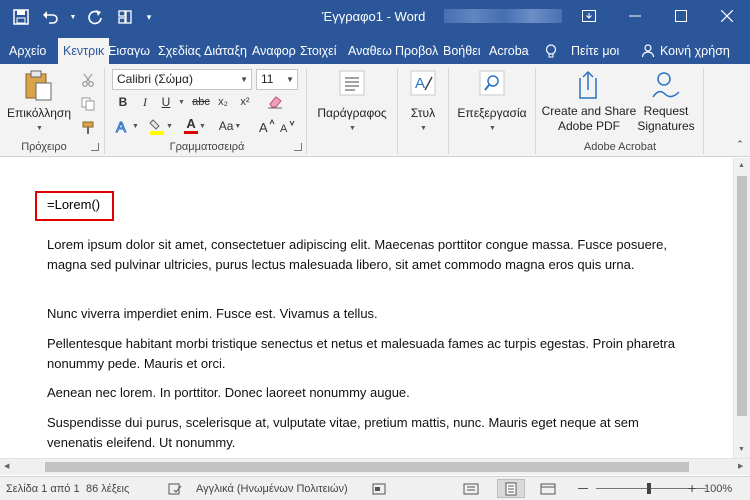 This screenshot has height=500, width=750. Describe the element at coordinates (318, 51) in the screenshot. I see `tab-mailings: Στοιχεί` at that location.